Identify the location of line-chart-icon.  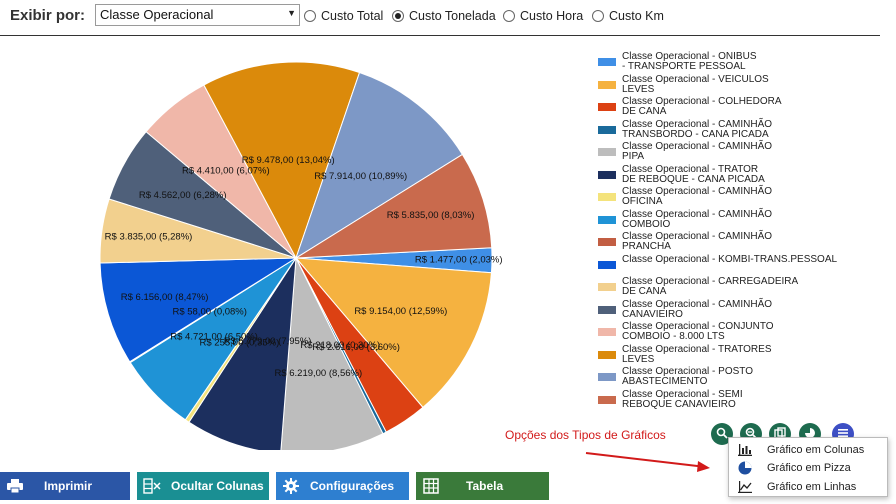
(745, 487).